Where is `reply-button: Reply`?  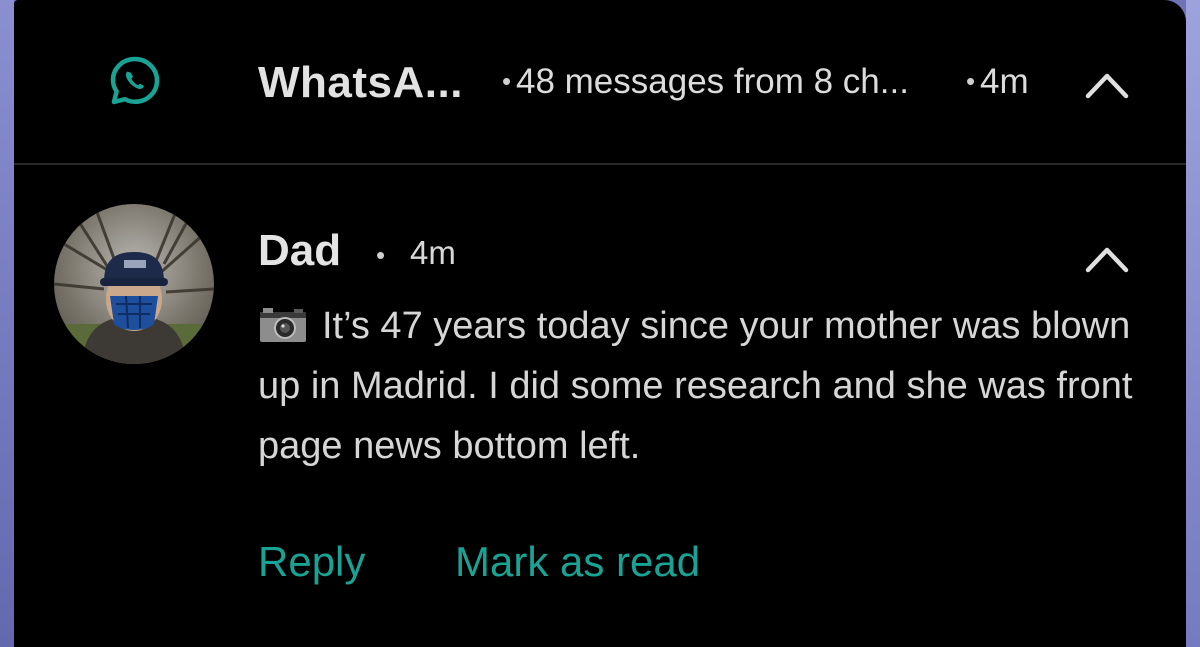 reply-button: Reply is located at coordinates (311, 562).